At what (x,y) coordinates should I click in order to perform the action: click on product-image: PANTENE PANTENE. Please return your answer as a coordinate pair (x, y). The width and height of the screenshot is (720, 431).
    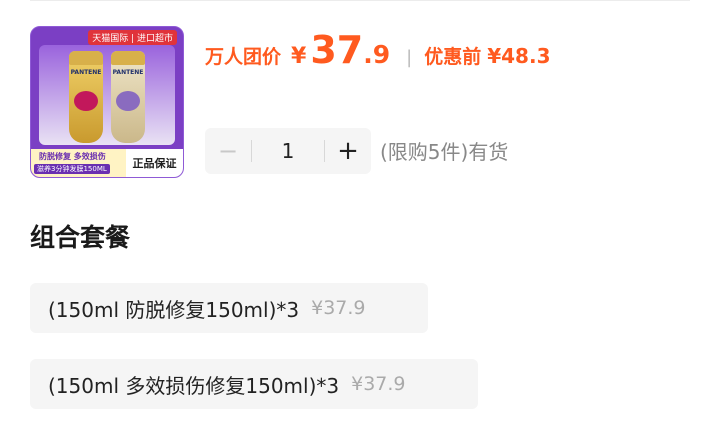
    Looking at the image, I should click on (107, 95).